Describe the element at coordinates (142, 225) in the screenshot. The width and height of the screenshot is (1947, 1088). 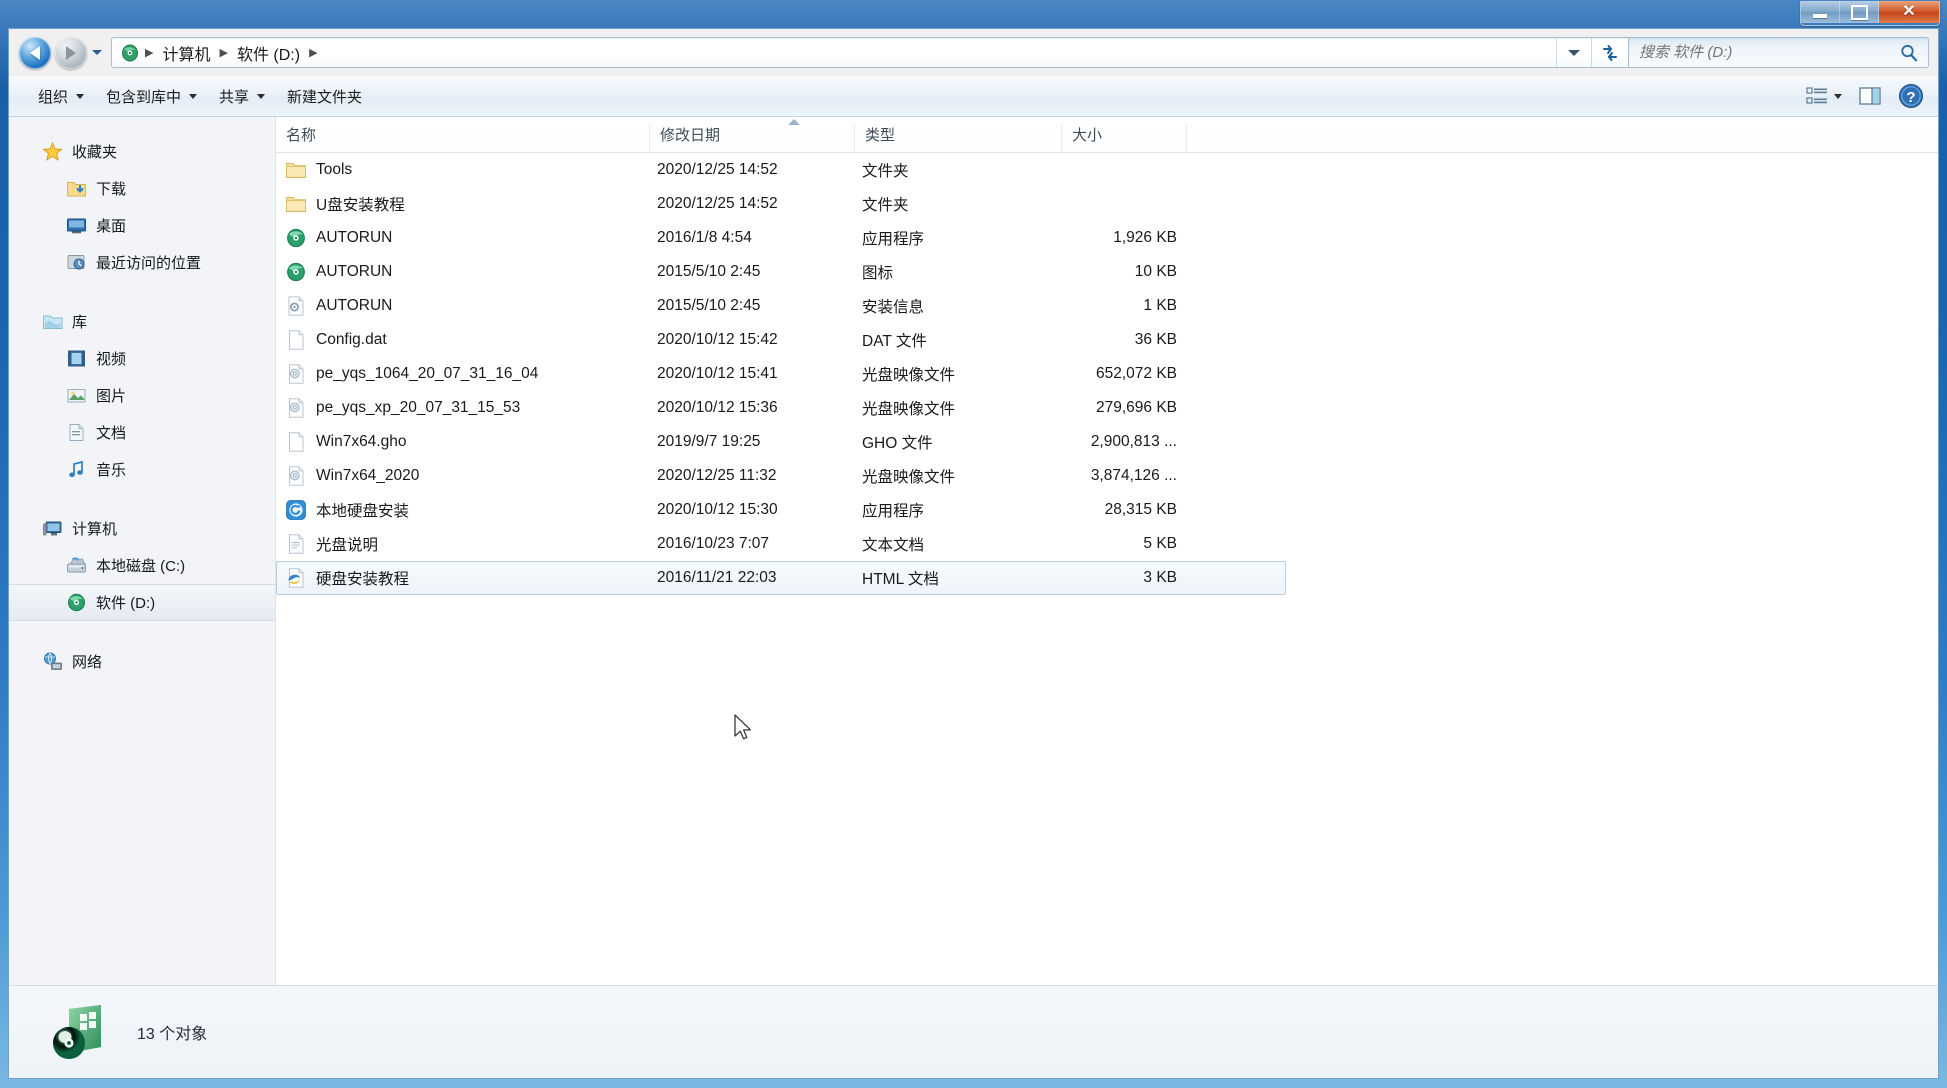
I see `sidebar-item-desktop: 桌面` at that location.